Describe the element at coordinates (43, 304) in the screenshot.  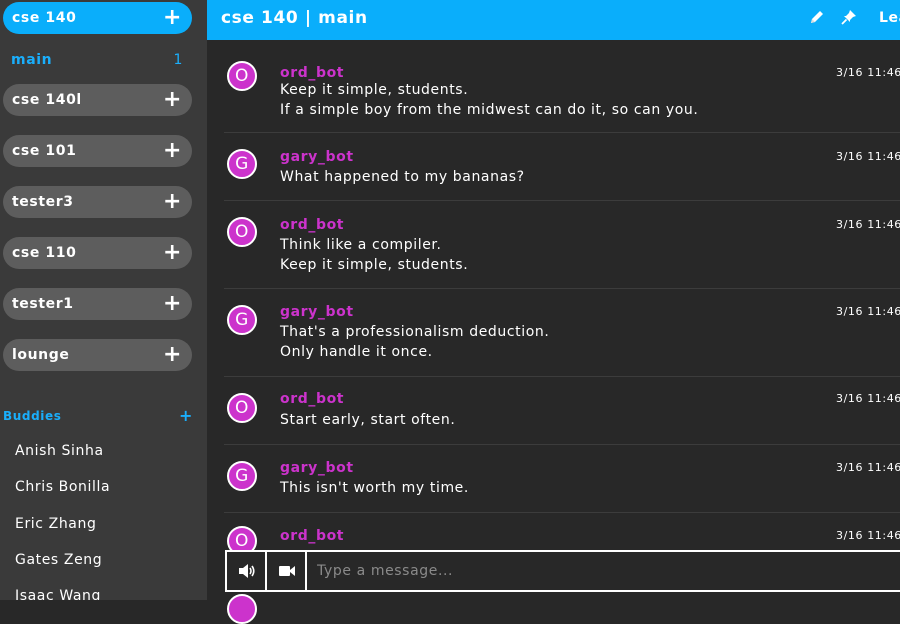
I see `channel-label: tester1` at that location.